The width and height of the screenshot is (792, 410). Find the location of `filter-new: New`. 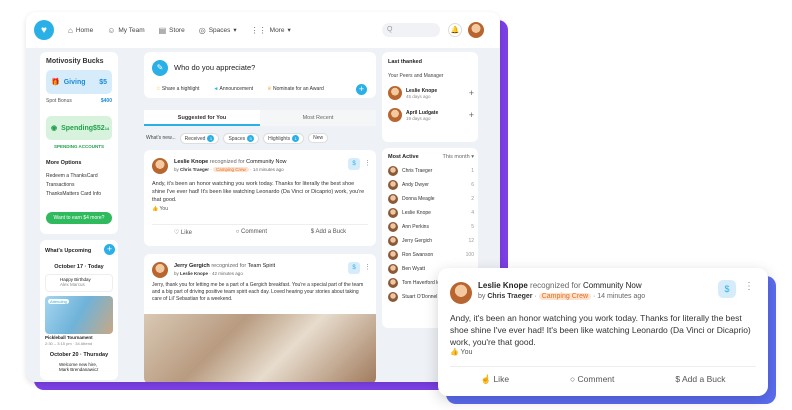

filter-new: New is located at coordinates (318, 138).